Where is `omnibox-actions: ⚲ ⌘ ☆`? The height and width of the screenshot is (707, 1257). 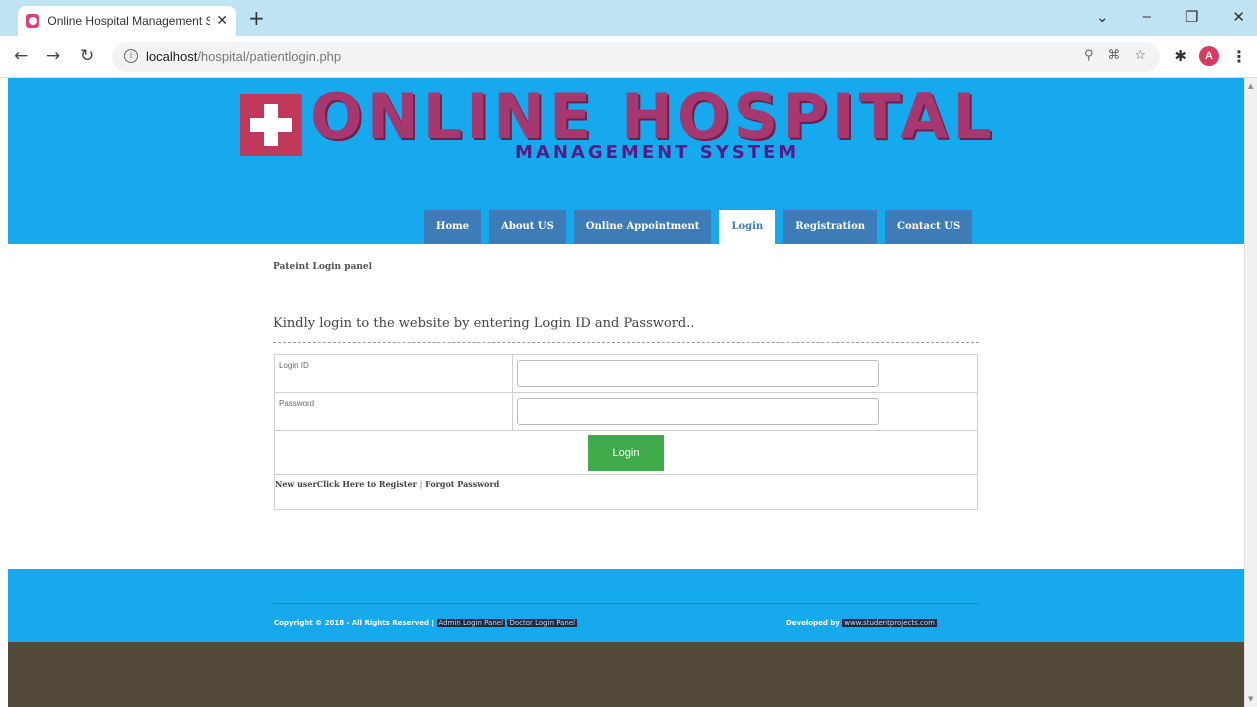 omnibox-actions: ⚲ ⌘ ☆ is located at coordinates (1115, 55).